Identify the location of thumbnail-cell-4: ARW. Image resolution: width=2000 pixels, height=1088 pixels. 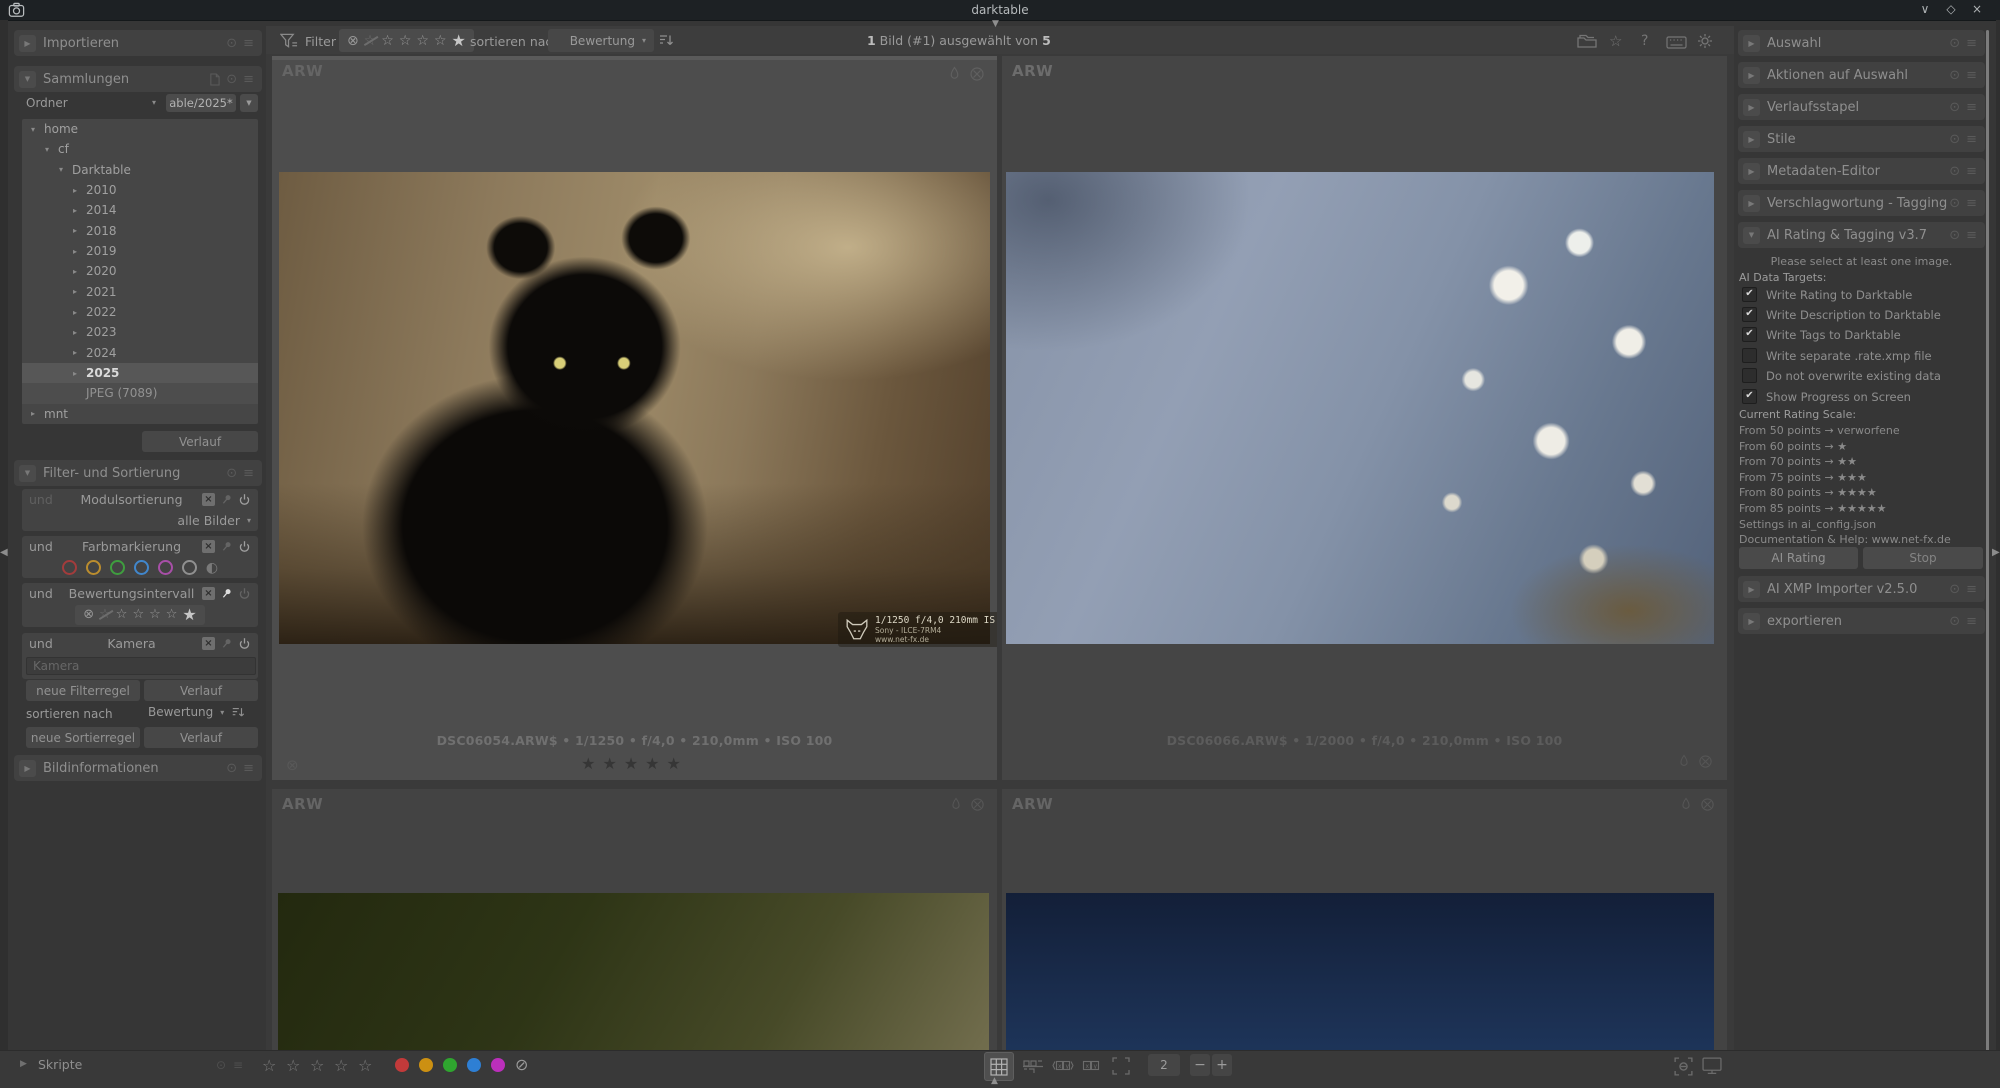
(1364, 919).